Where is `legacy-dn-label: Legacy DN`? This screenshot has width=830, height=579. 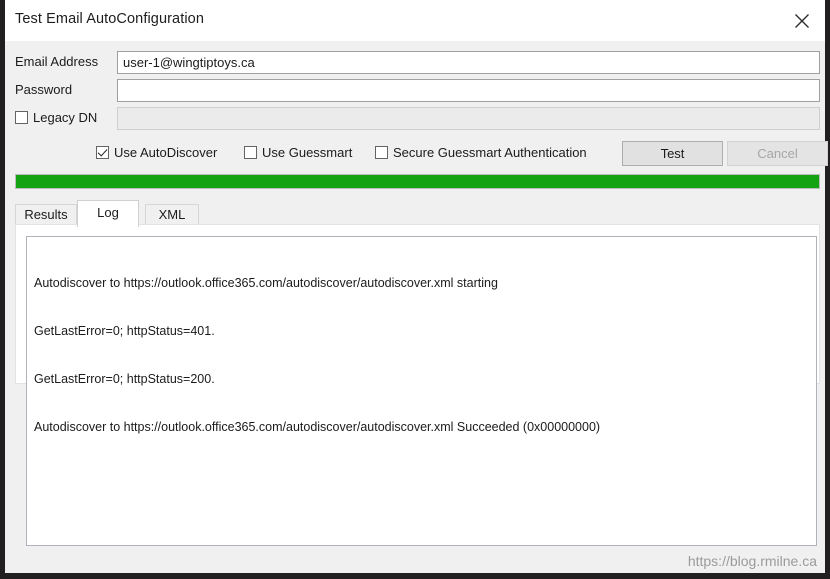 legacy-dn-label: Legacy DN is located at coordinates (65, 117).